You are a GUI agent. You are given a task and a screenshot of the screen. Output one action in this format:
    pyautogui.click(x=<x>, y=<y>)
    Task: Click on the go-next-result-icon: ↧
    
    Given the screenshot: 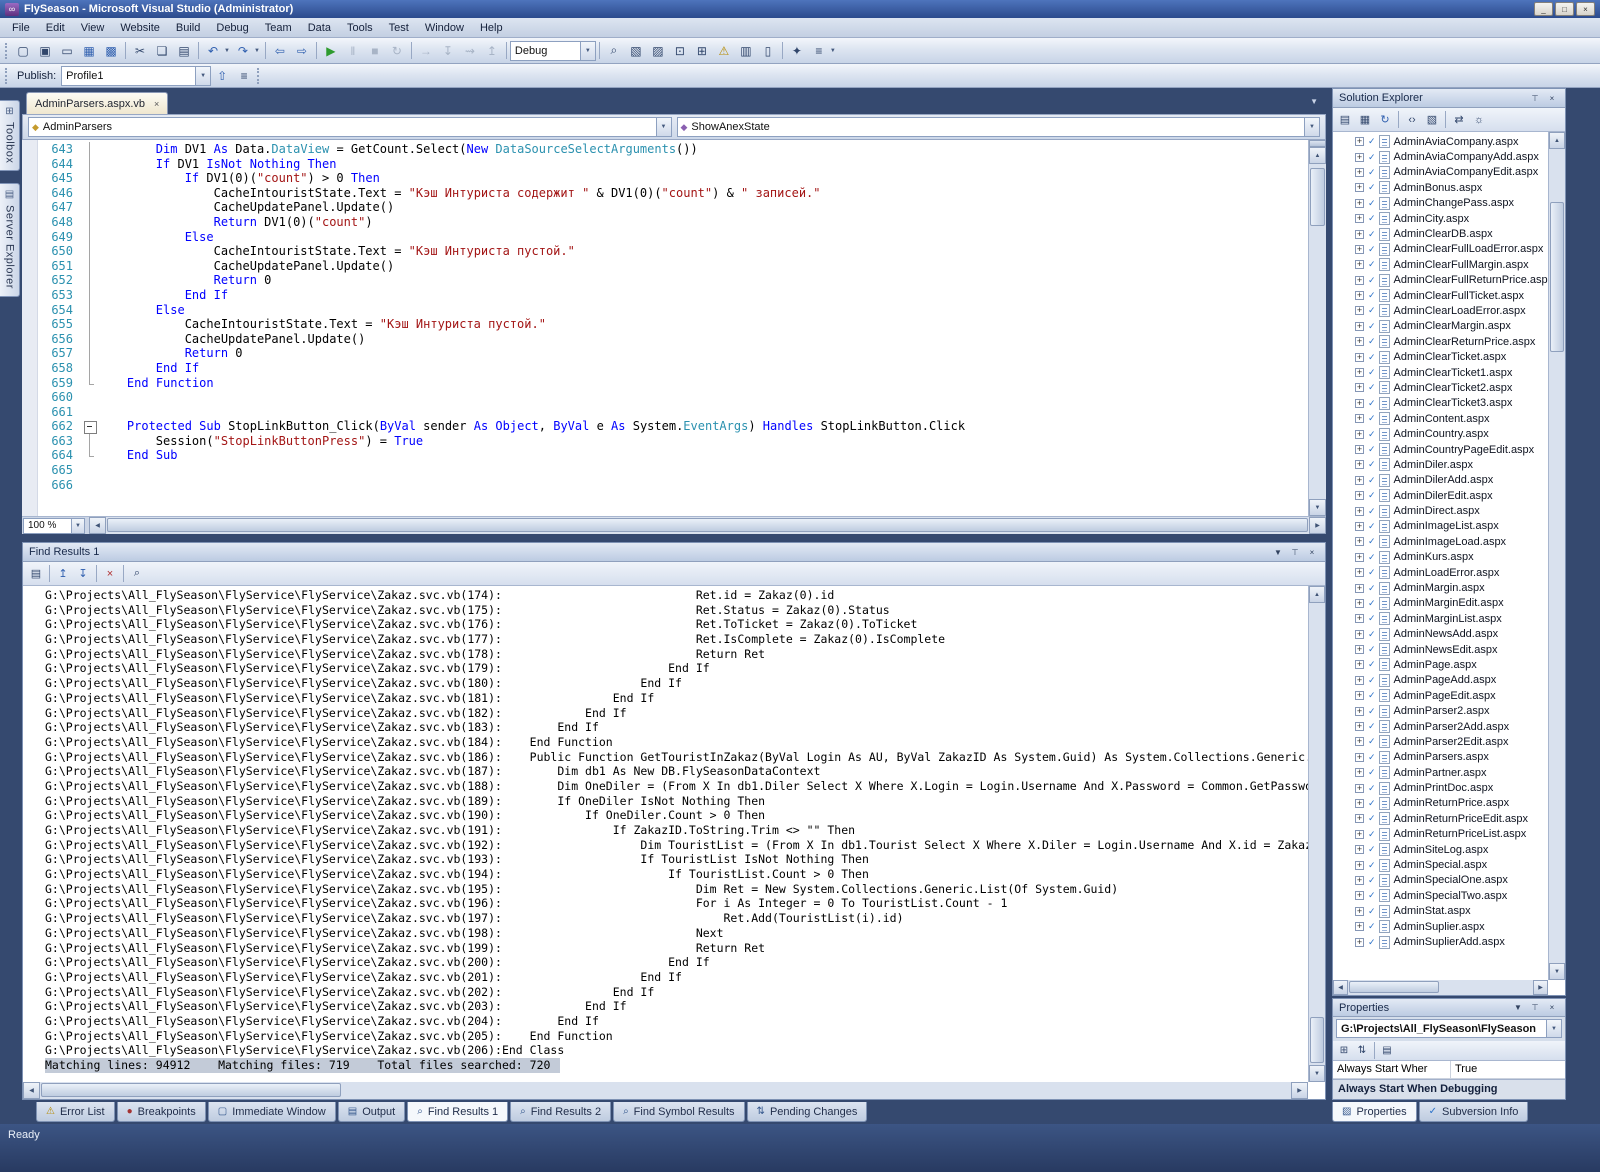 What is the action you would take?
    pyautogui.click(x=83, y=574)
    